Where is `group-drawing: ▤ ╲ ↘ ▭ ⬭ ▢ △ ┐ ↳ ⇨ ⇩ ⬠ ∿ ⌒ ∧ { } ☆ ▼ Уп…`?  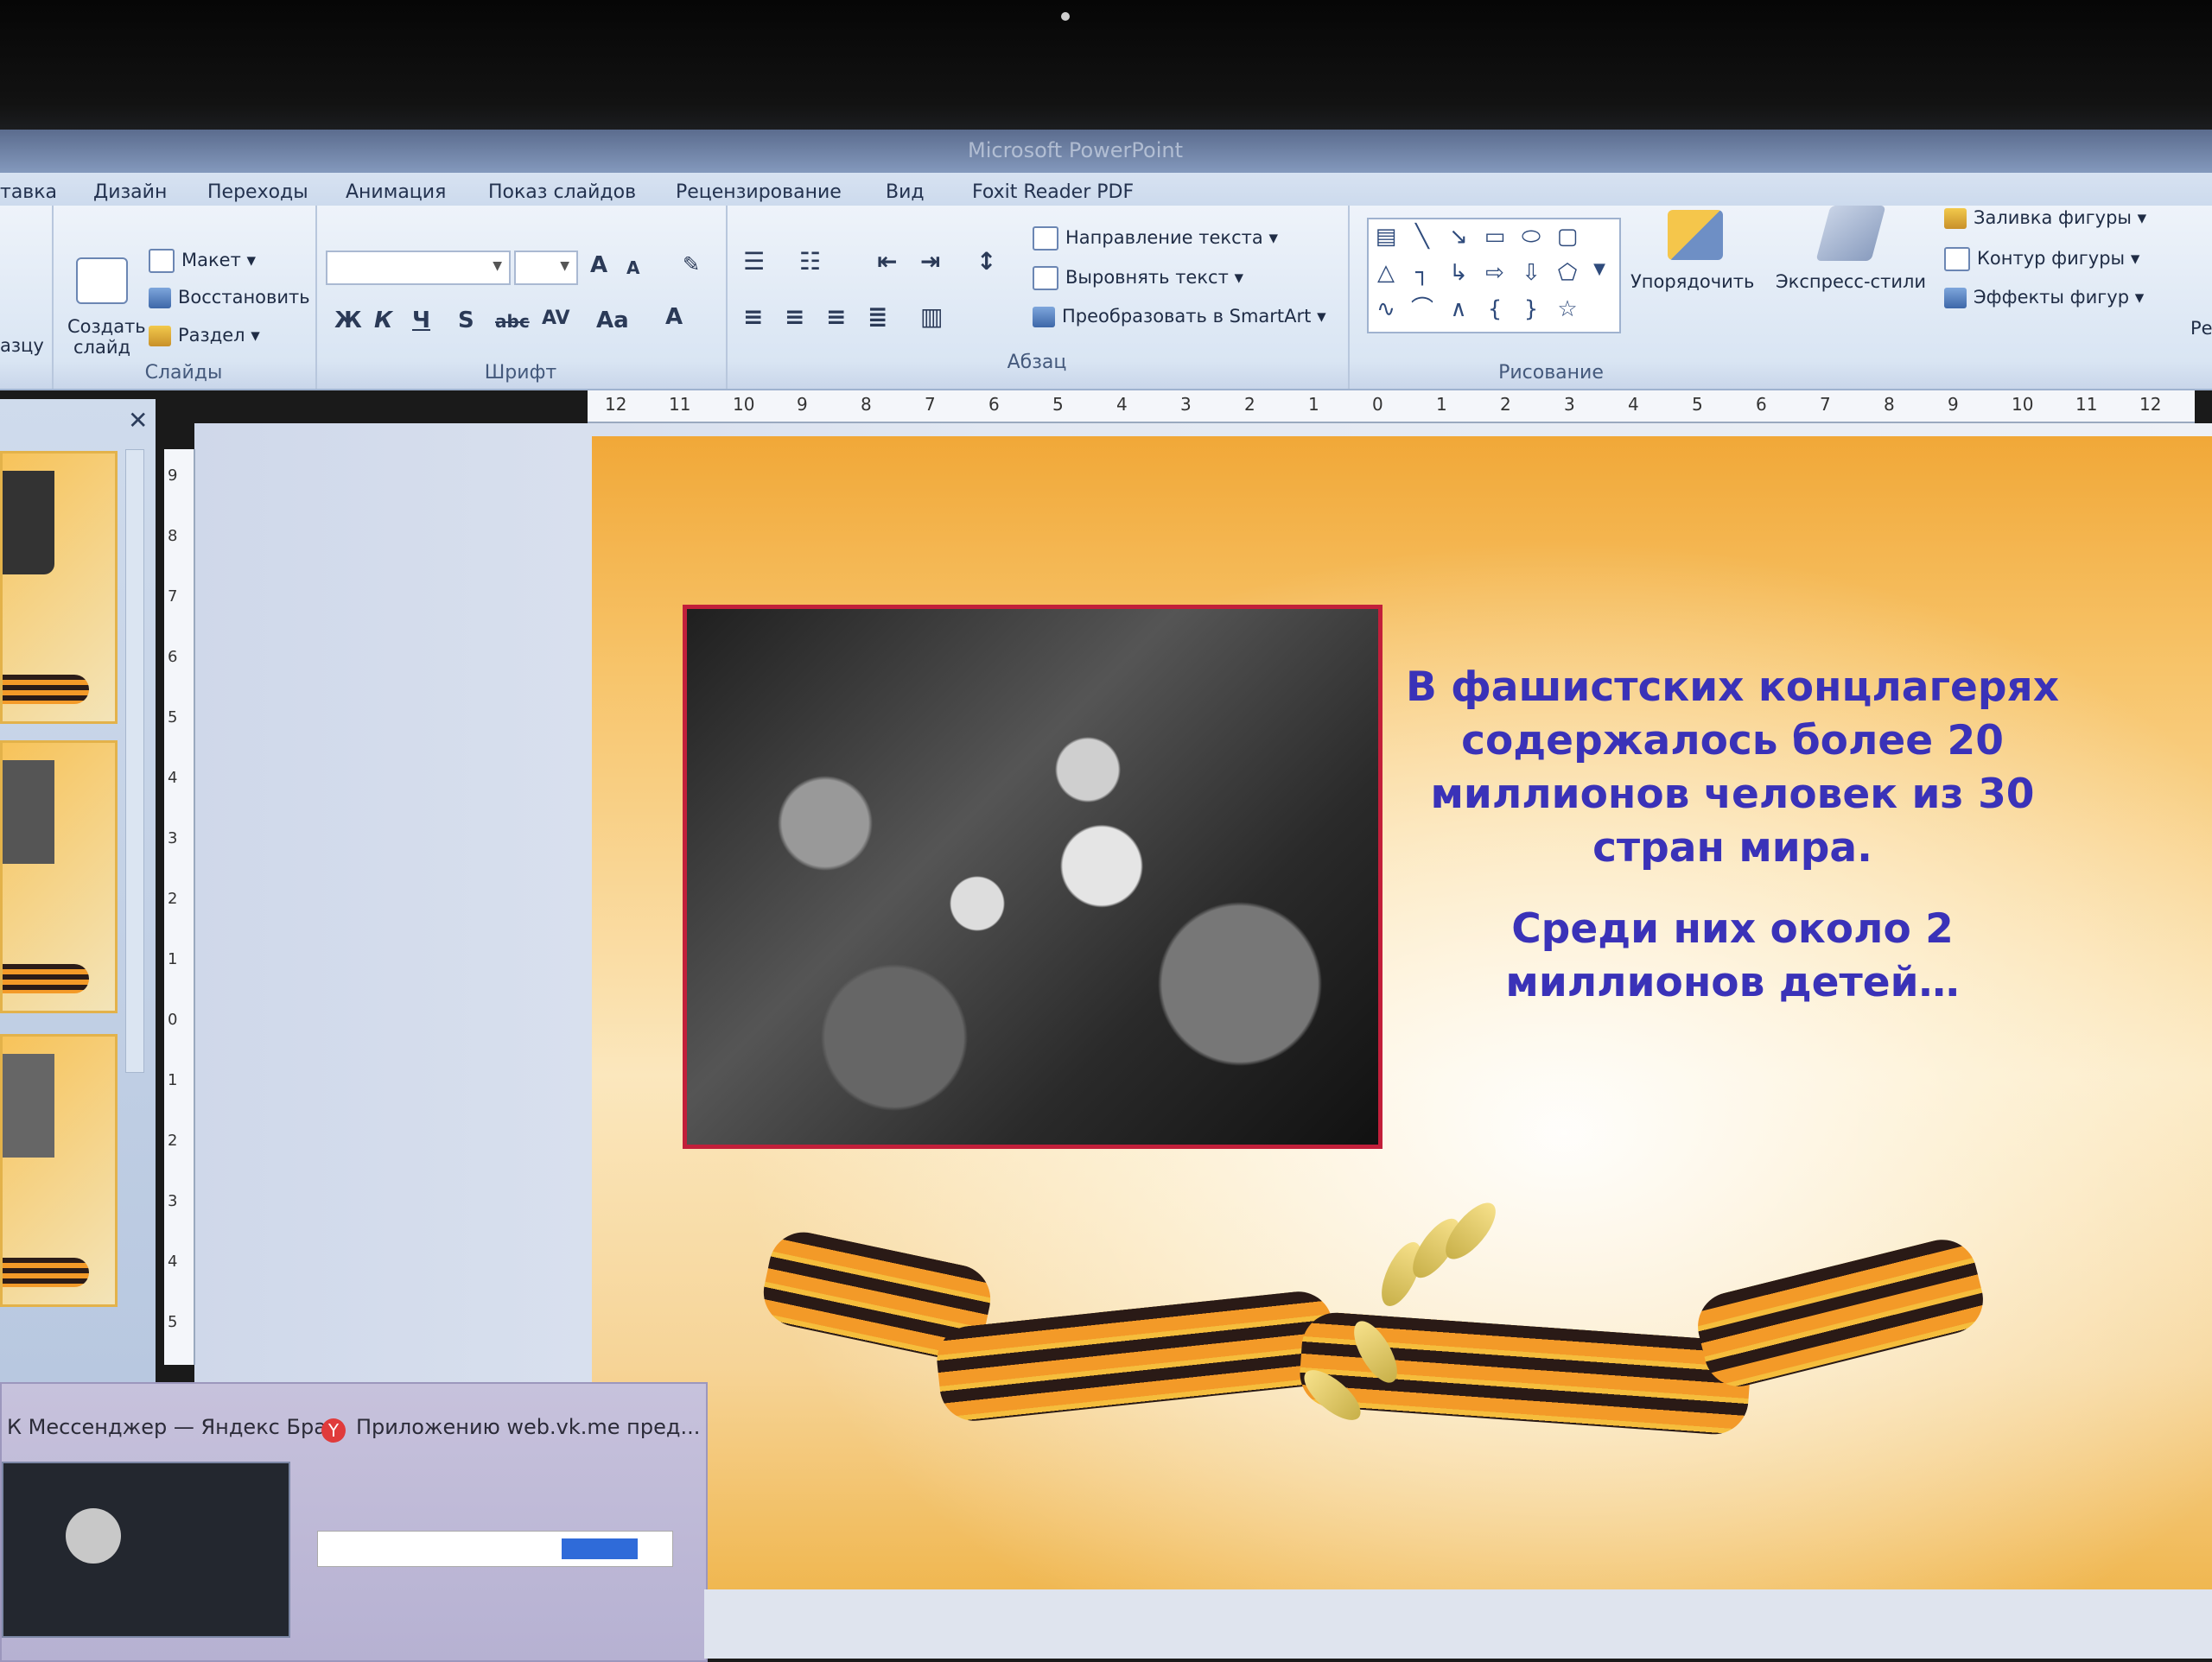
group-drawing: ▤ ╲ ↘ ▭ ⬭ ▢ △ ┐ ↳ ⇨ ⇩ ⬠ ∿ ⌒ ∧ { } ☆ ▼ Уп… is located at coordinates (1760, 297).